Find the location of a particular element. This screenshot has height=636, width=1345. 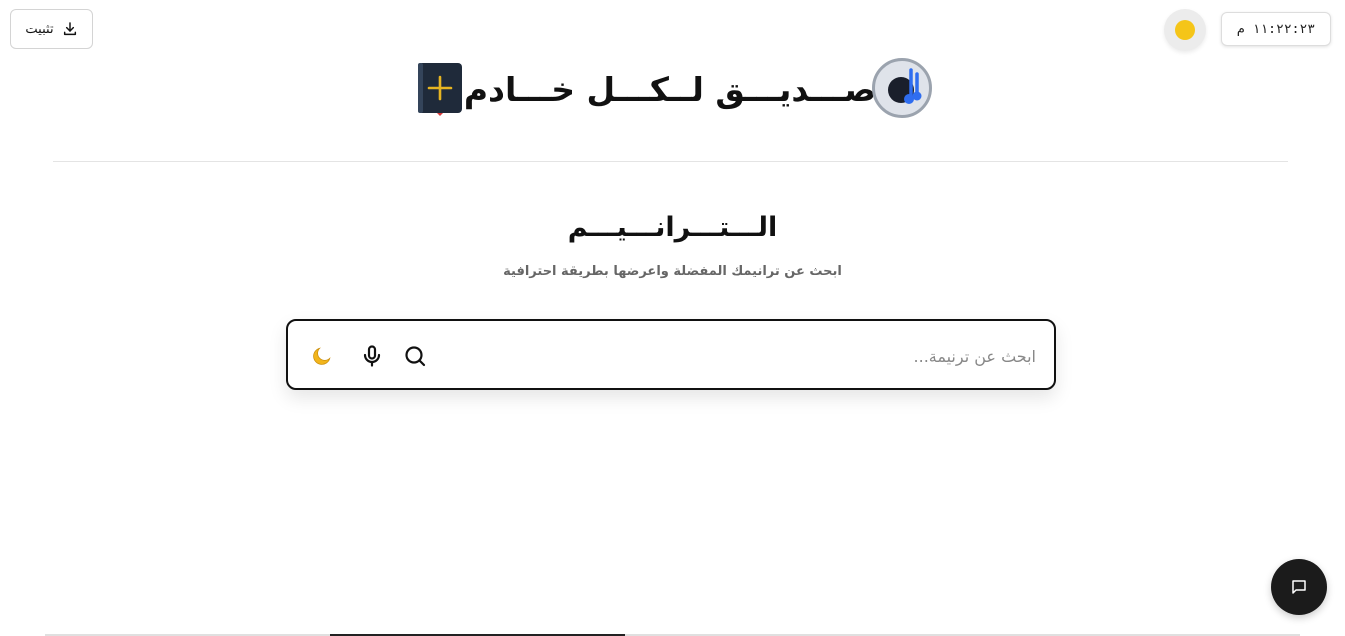

header-divider is located at coordinates (670, 161).